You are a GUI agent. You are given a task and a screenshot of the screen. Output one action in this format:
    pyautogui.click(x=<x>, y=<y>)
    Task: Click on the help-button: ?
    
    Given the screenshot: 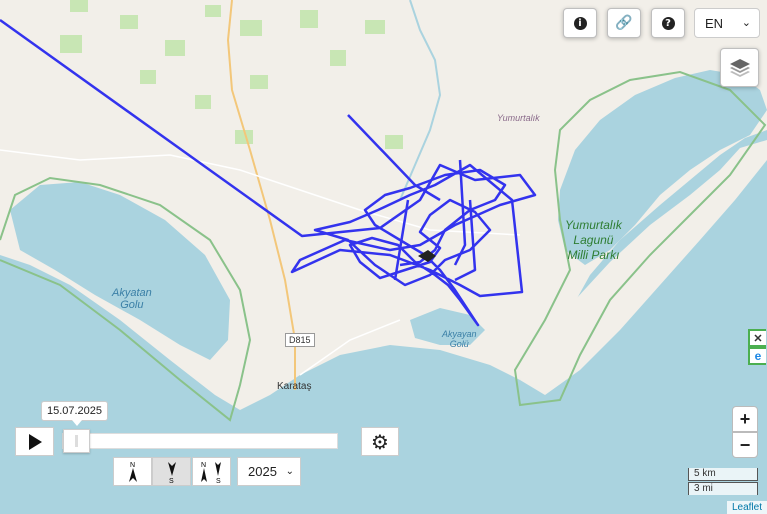 What is the action you would take?
    pyautogui.click(x=668, y=23)
    